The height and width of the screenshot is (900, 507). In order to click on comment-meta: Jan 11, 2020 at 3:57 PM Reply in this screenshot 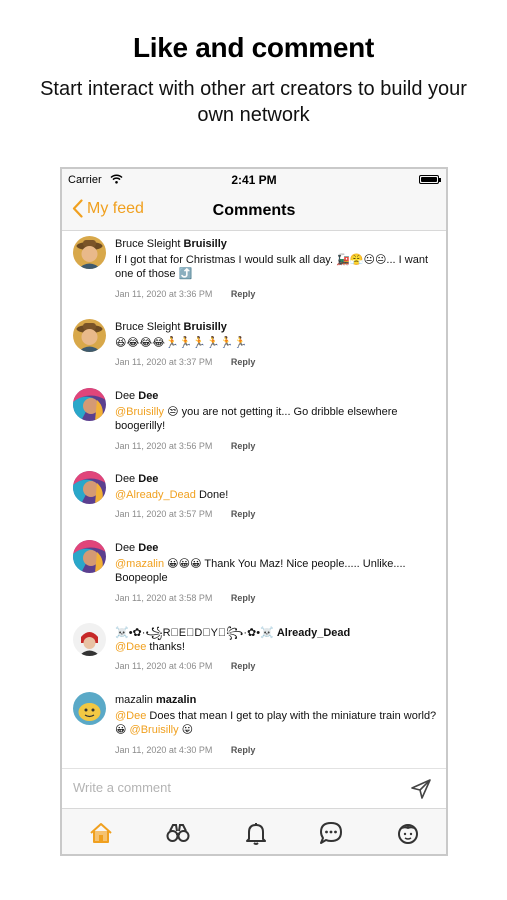, I will do `click(185, 514)`.